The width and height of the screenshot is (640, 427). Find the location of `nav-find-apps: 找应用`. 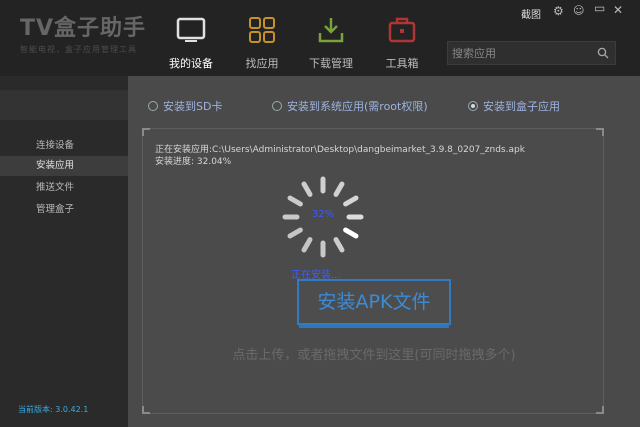

nav-find-apps: 找应用 is located at coordinates (262, 38).